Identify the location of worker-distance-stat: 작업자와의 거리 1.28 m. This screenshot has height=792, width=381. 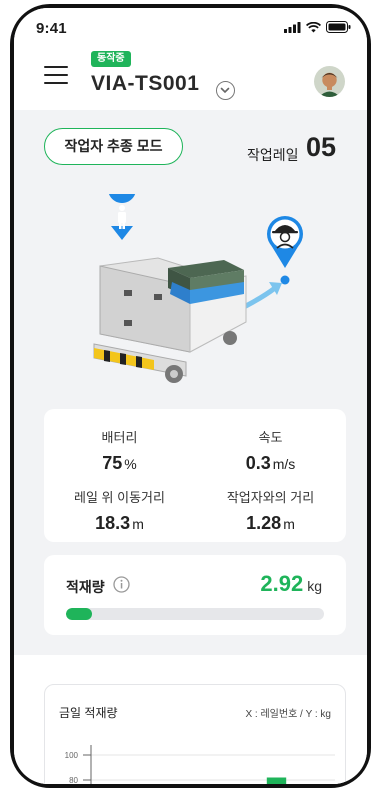
(270, 510).